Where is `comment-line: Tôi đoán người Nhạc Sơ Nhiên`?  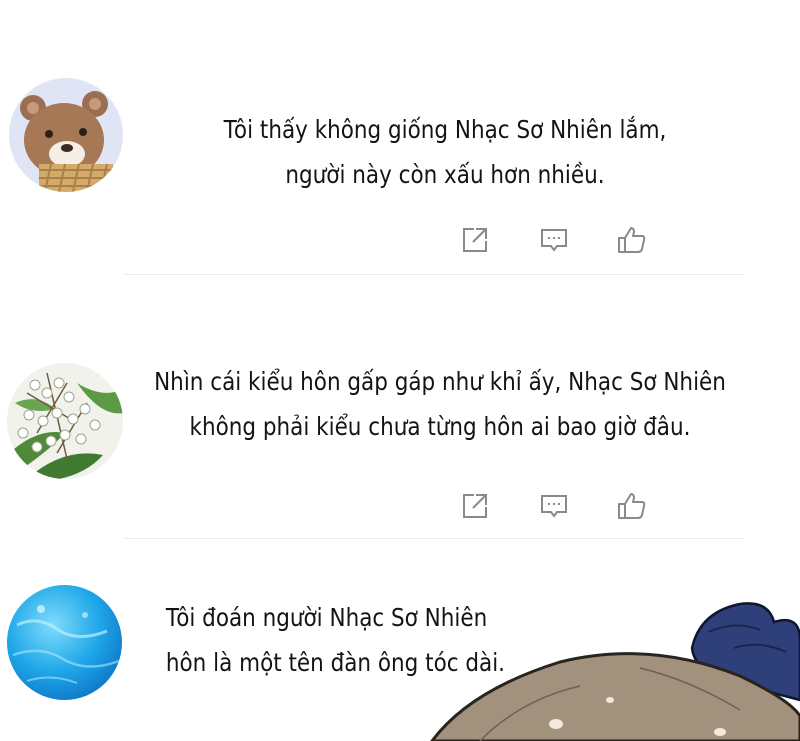 comment-line: Tôi đoán người Nhạc Sơ Nhiên is located at coordinates (326, 617).